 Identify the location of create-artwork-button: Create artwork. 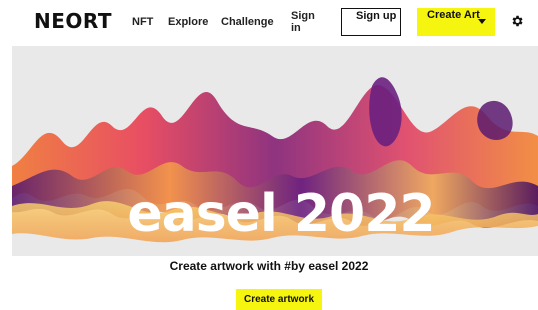
(279, 299).